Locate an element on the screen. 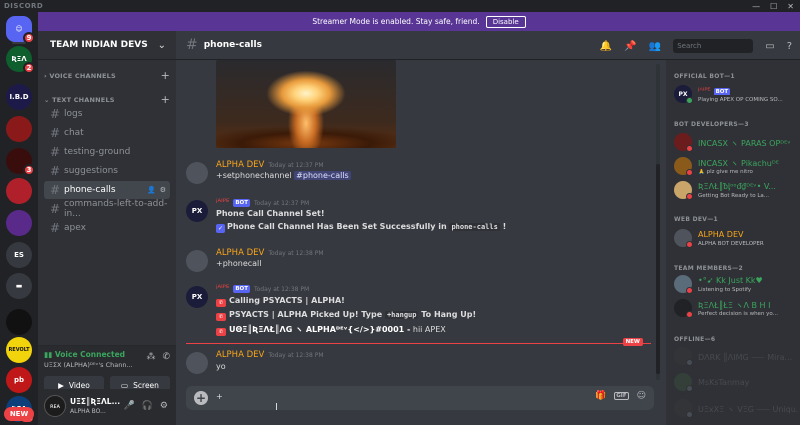 This screenshot has height=425, width=800. mention-badge: 3 is located at coordinates (29, 170).